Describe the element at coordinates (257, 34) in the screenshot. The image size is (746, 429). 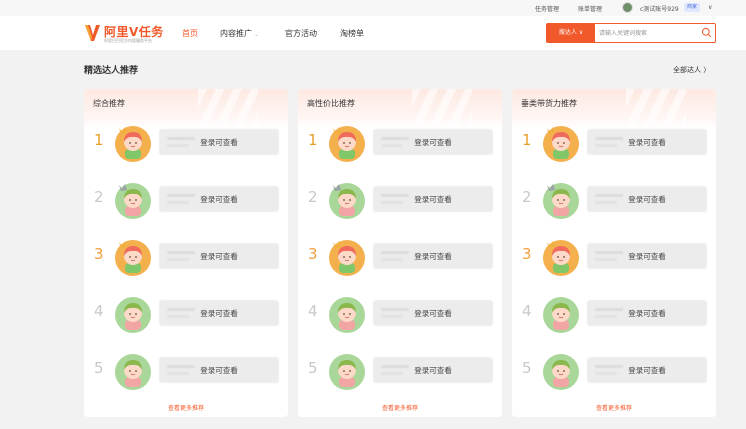
I see `chevron-down-icon: ⌄` at that location.